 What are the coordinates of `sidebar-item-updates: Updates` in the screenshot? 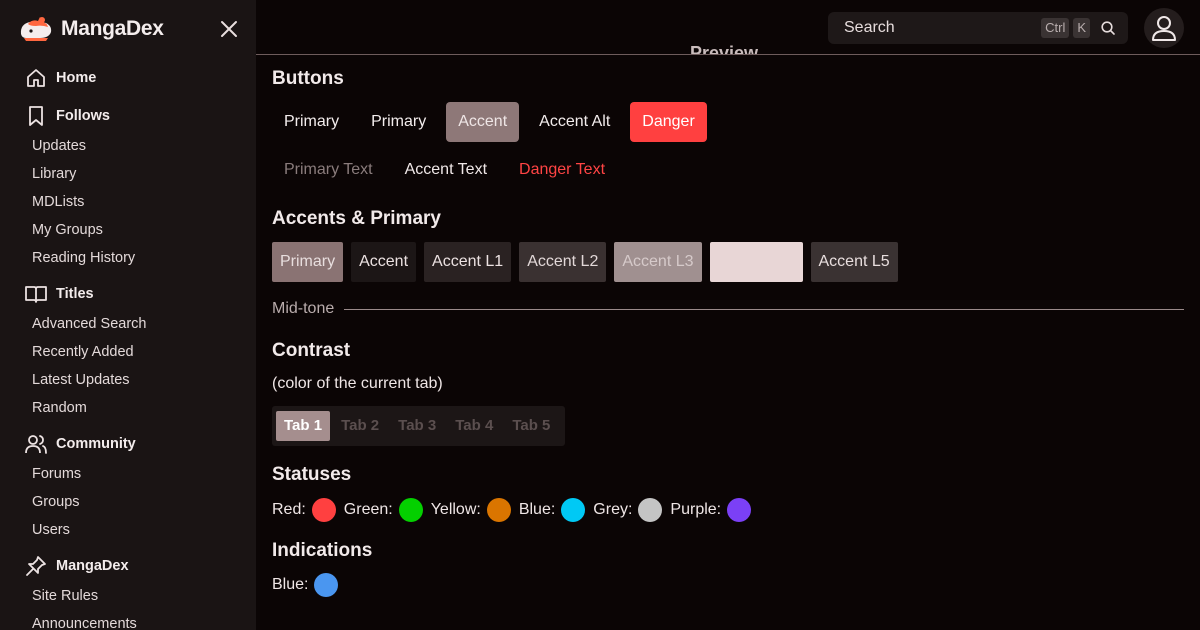 It's located at (128, 146).